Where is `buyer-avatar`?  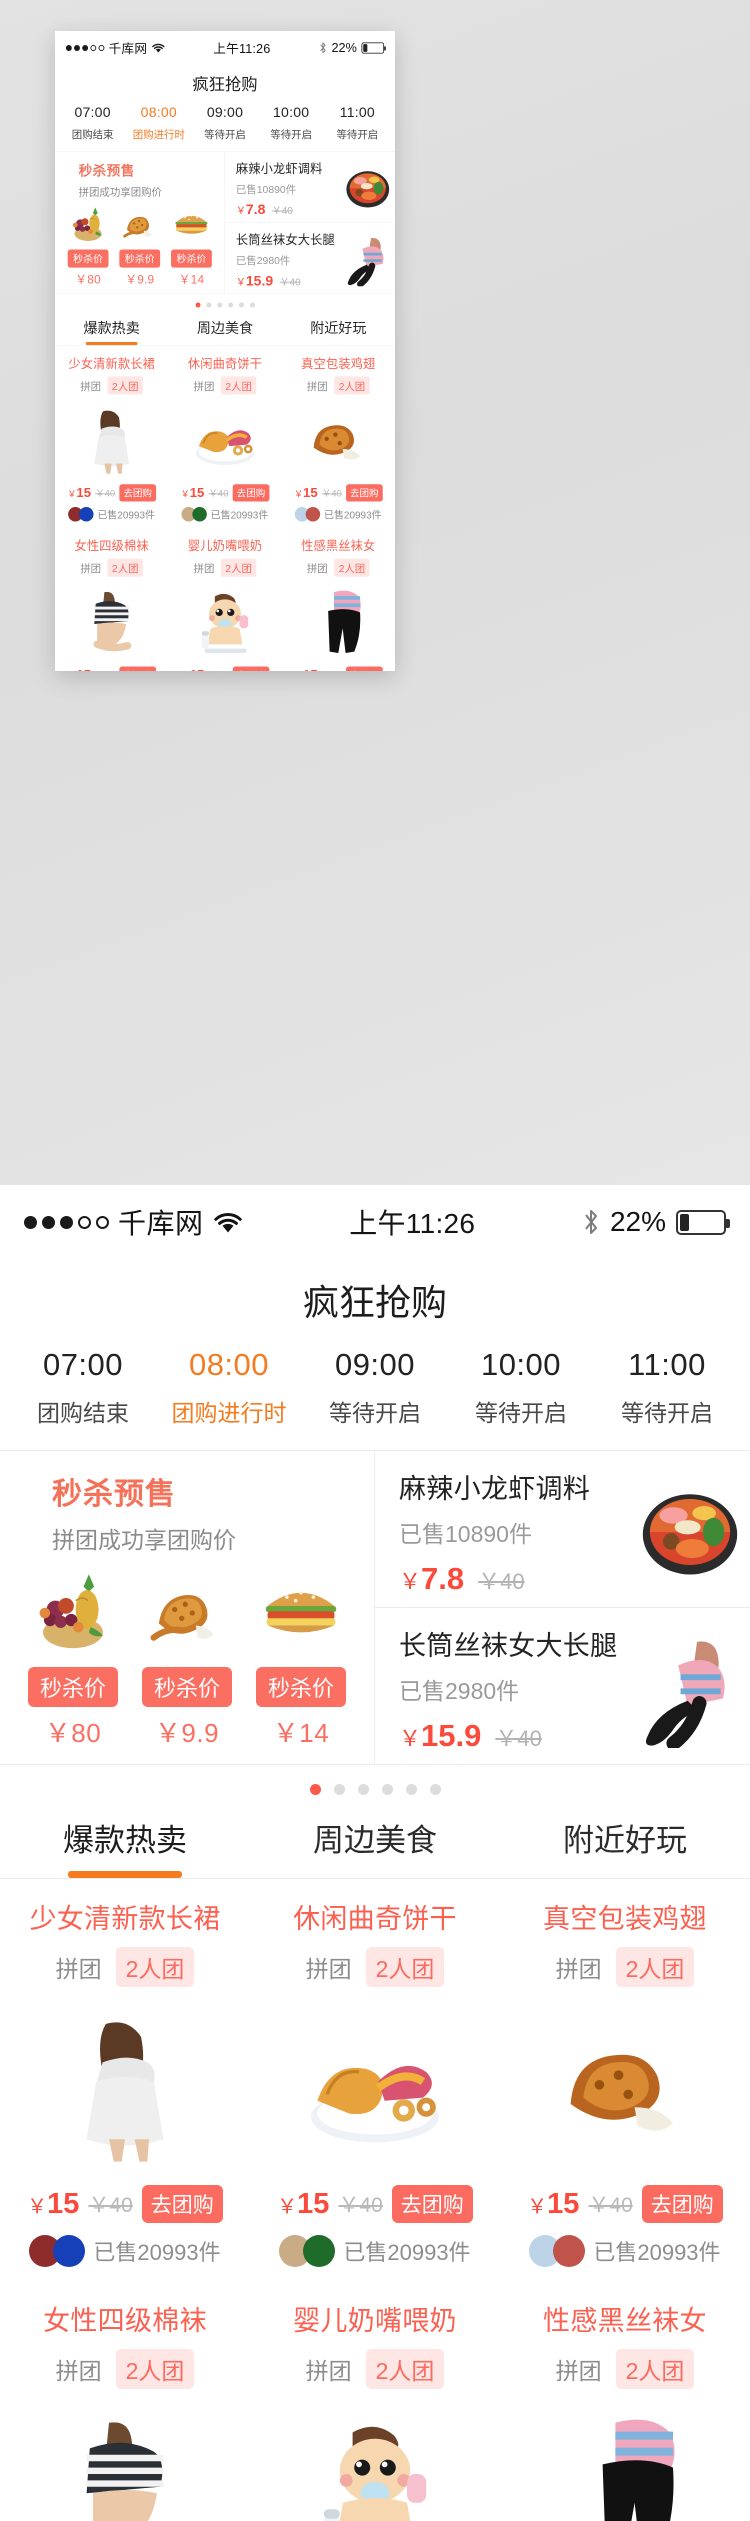 buyer-avatar is located at coordinates (69, 2251).